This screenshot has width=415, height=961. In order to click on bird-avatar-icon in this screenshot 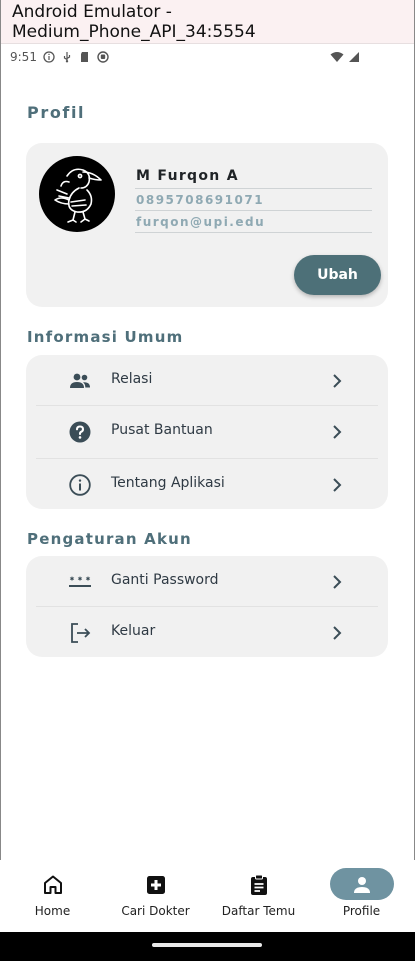, I will do `click(78, 195)`.